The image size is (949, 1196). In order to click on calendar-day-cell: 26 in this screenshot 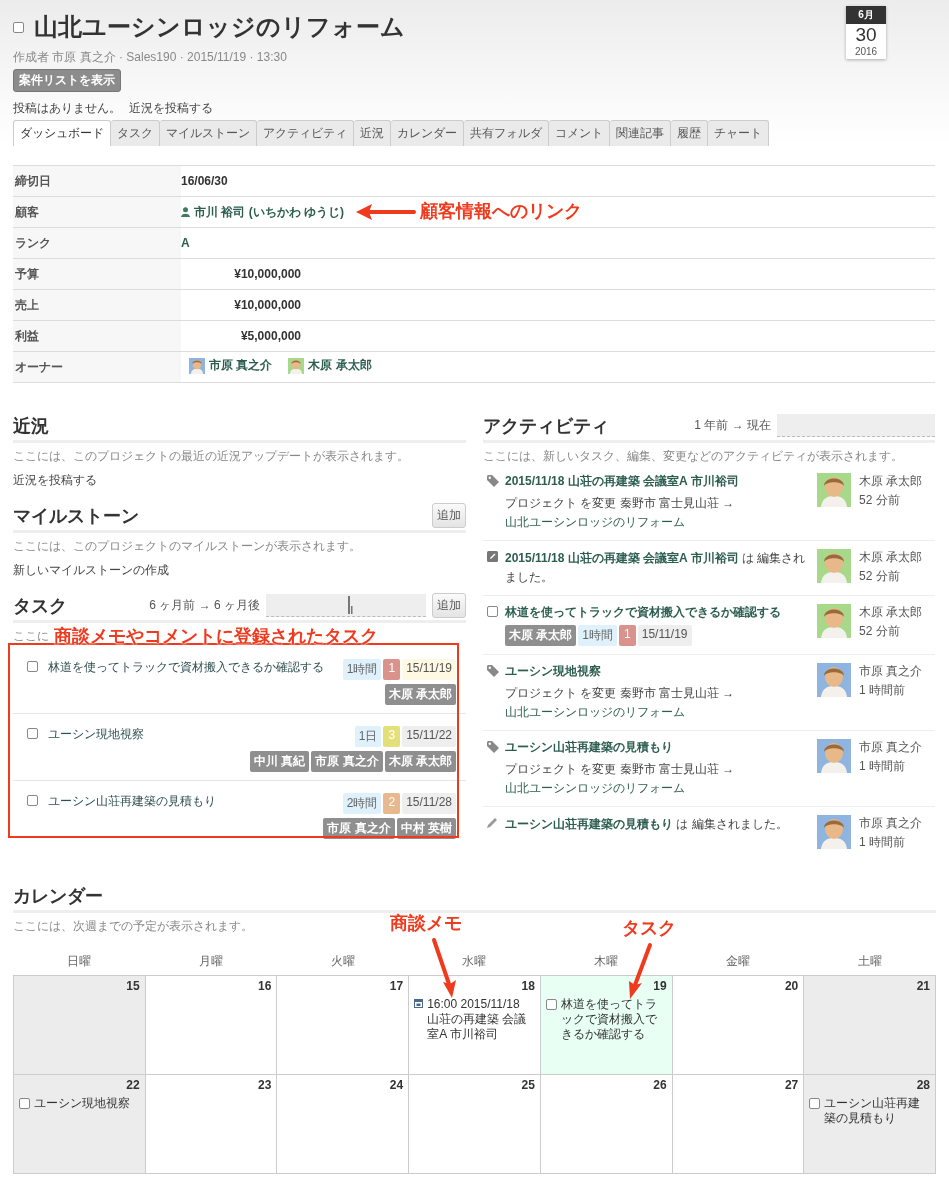, I will do `click(606, 1124)`.